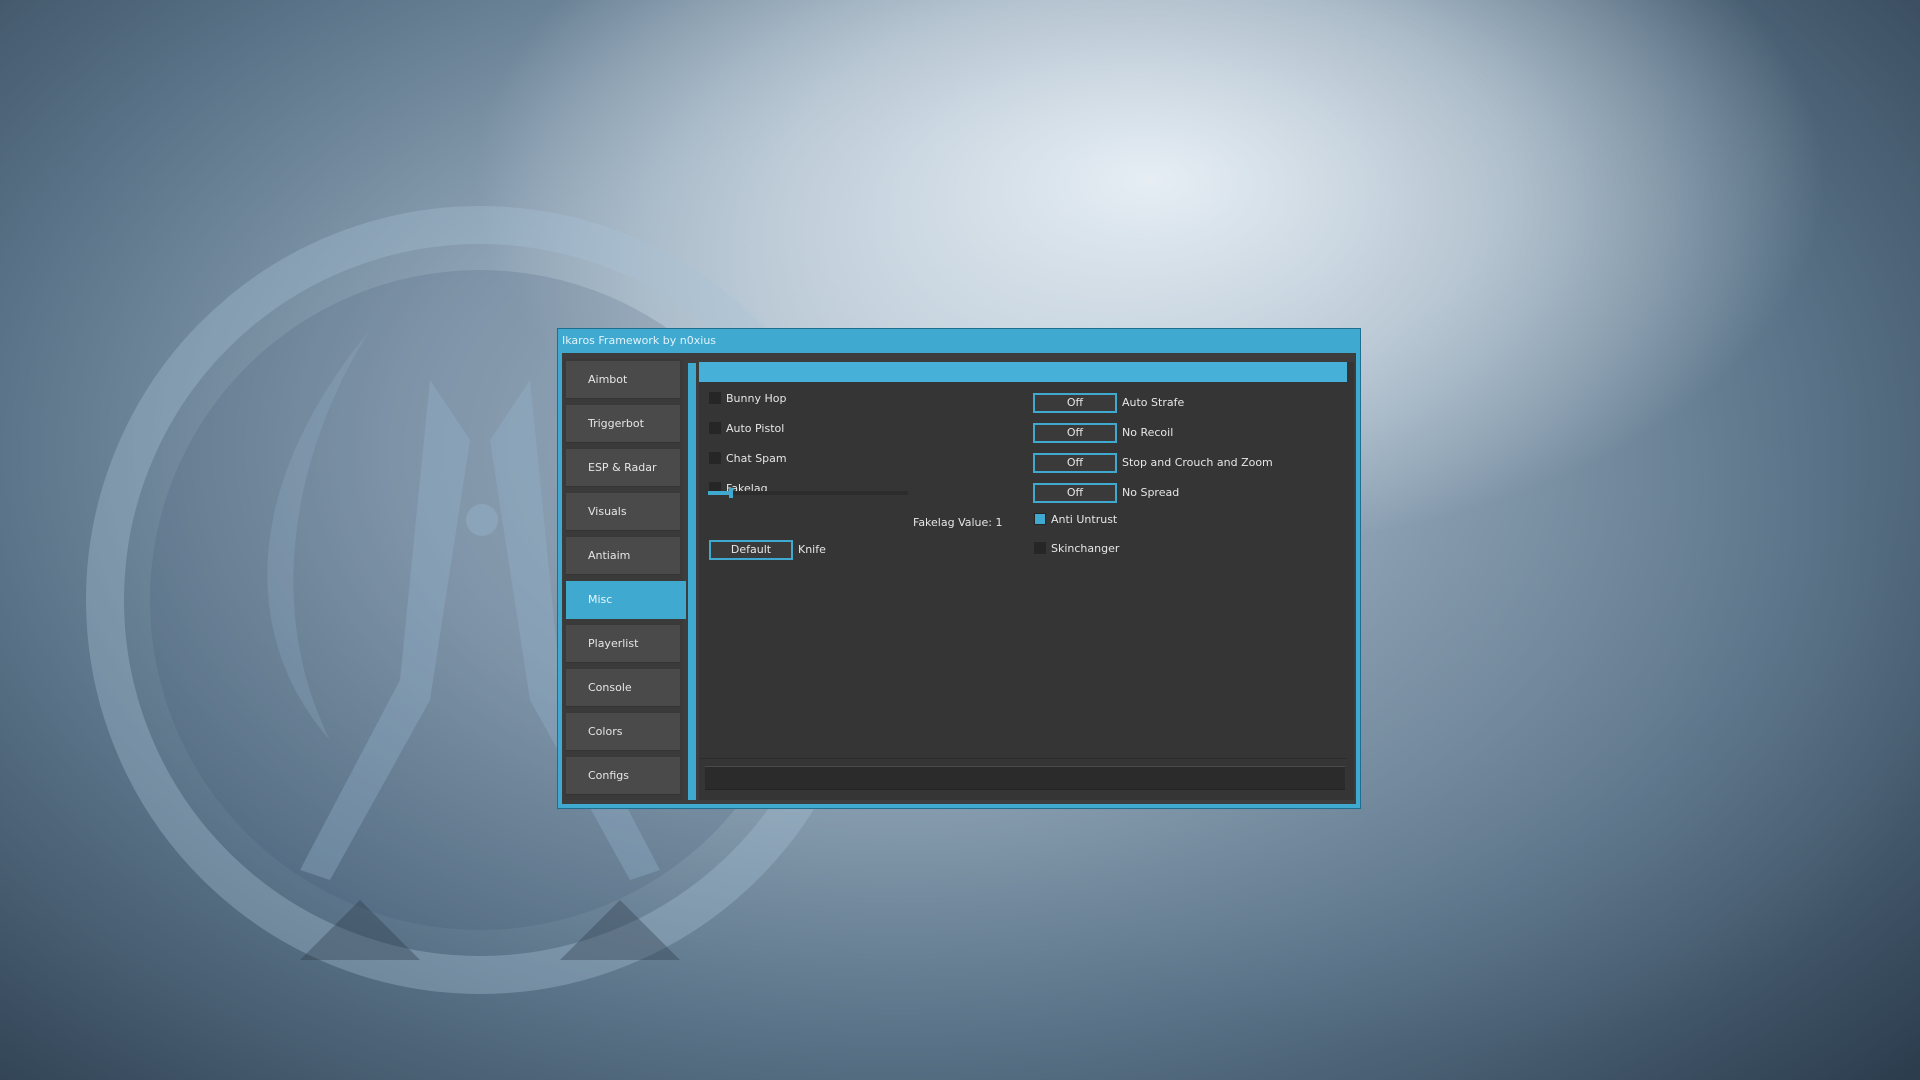 The image size is (1920, 1080). I want to click on tab-aimbot: Aimbot, so click(623, 380).